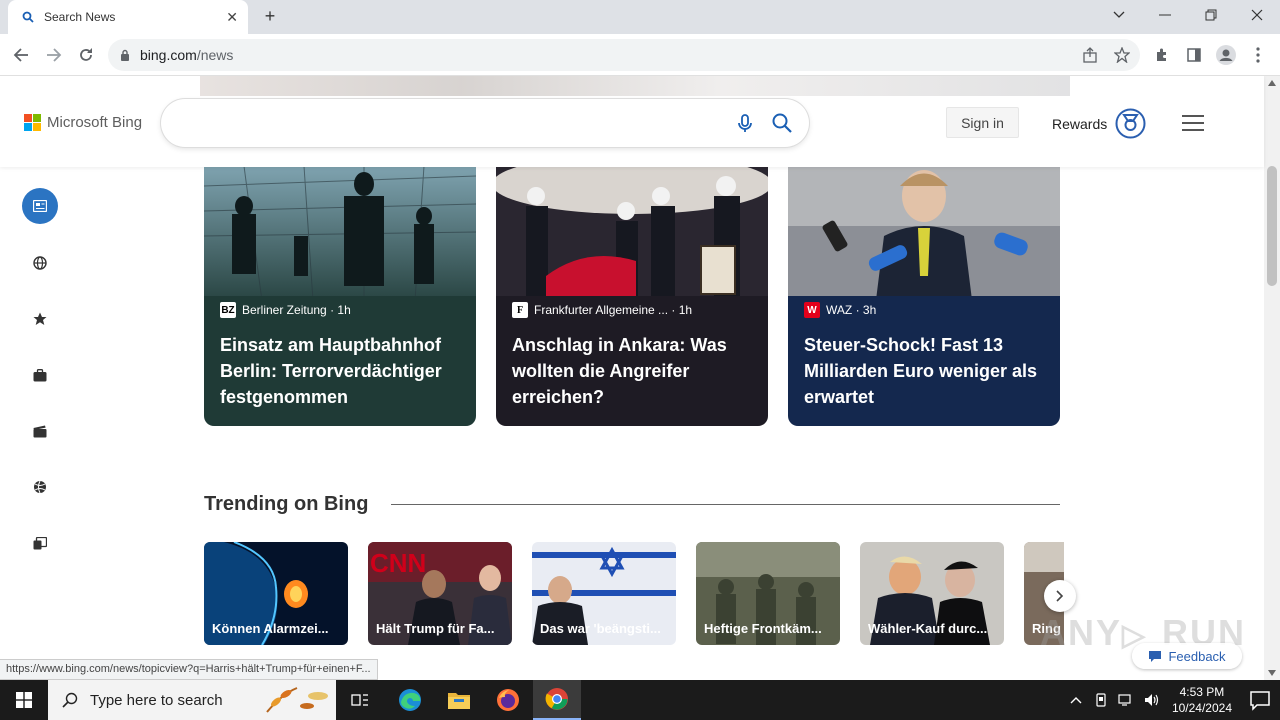 This screenshot has width=1280, height=720. Describe the element at coordinates (982, 122) in the screenshot. I see `sign-in-button: Sign in` at that location.